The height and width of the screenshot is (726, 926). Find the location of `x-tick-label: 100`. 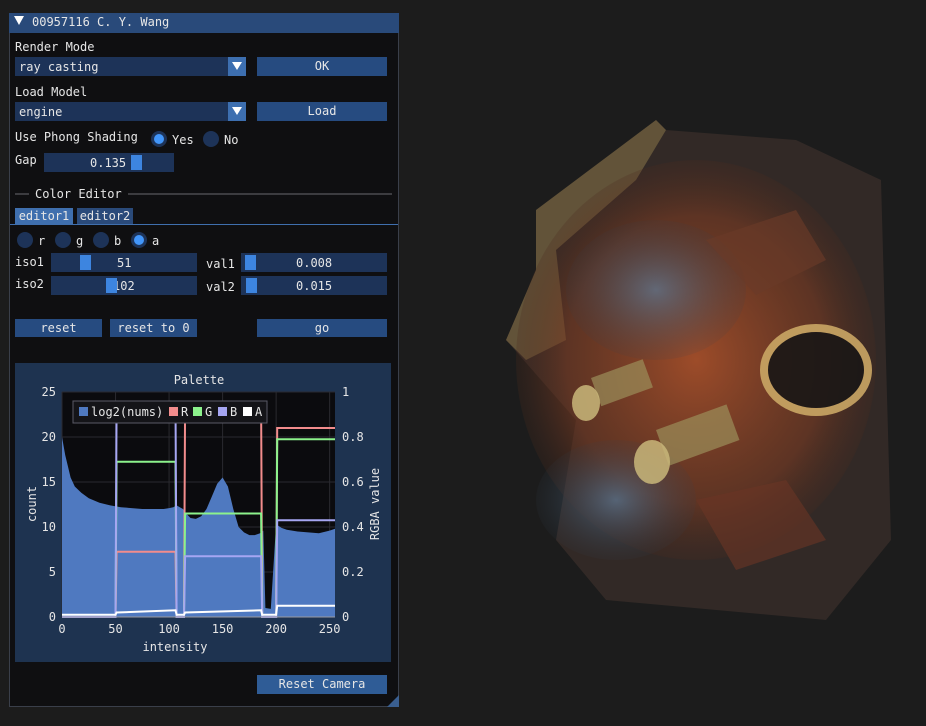

x-tick-label: 100 is located at coordinates (169, 629).